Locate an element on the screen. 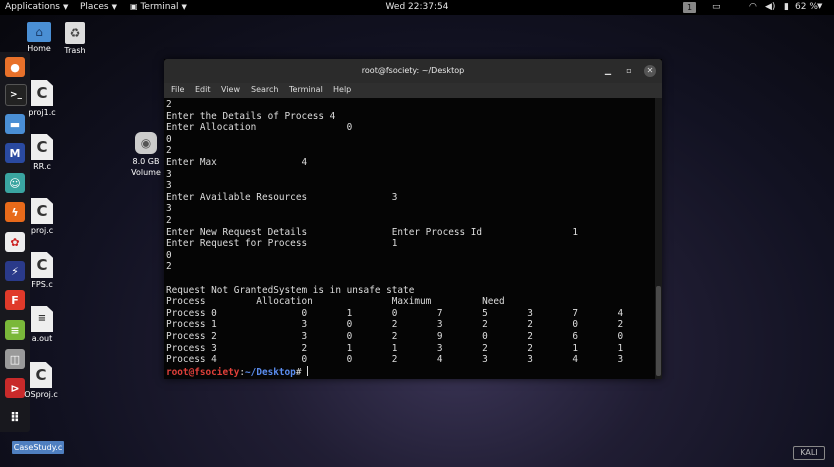  trash-label: Trash is located at coordinates (75, 50).